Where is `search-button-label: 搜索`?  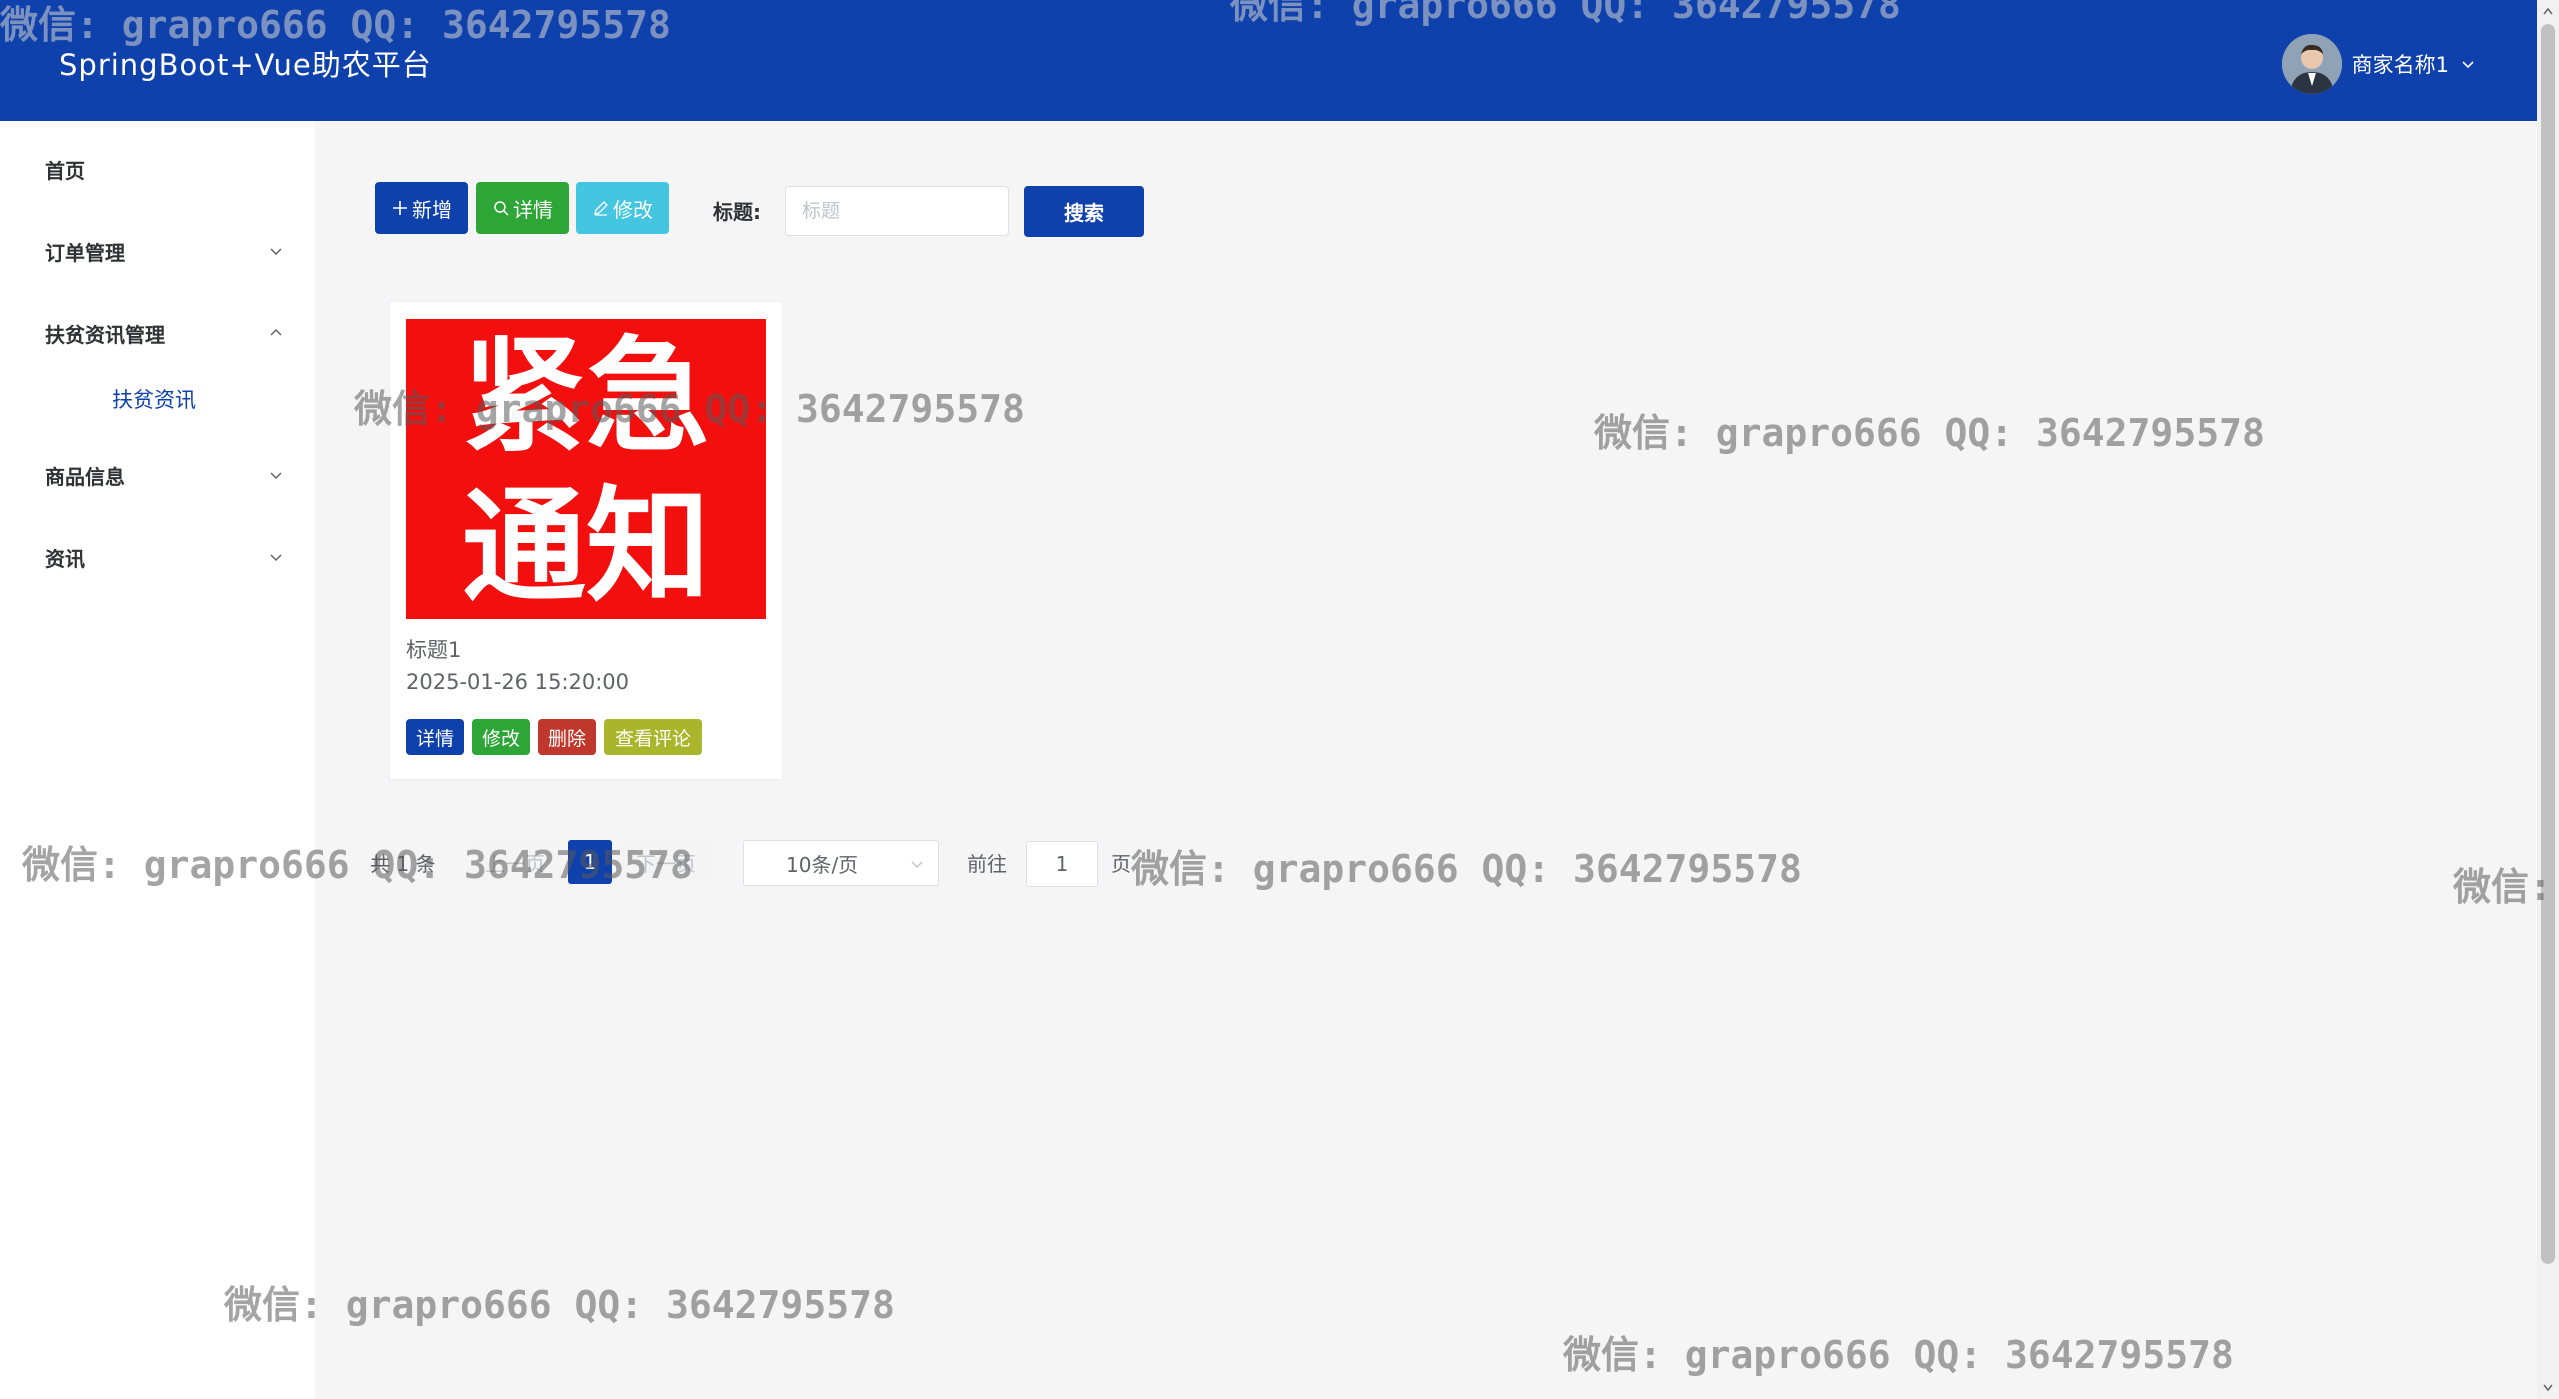
search-button-label: 搜索 is located at coordinates (1084, 213).